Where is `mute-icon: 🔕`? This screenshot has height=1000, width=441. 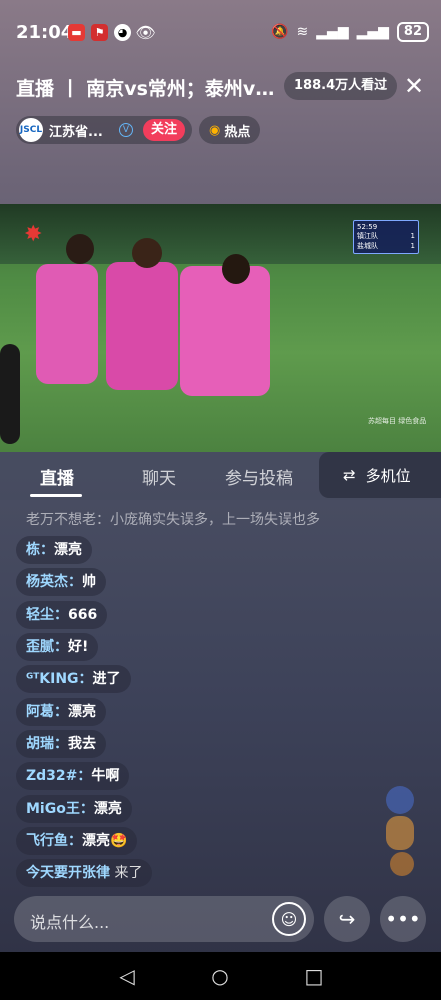 mute-icon: 🔕 is located at coordinates (280, 32).